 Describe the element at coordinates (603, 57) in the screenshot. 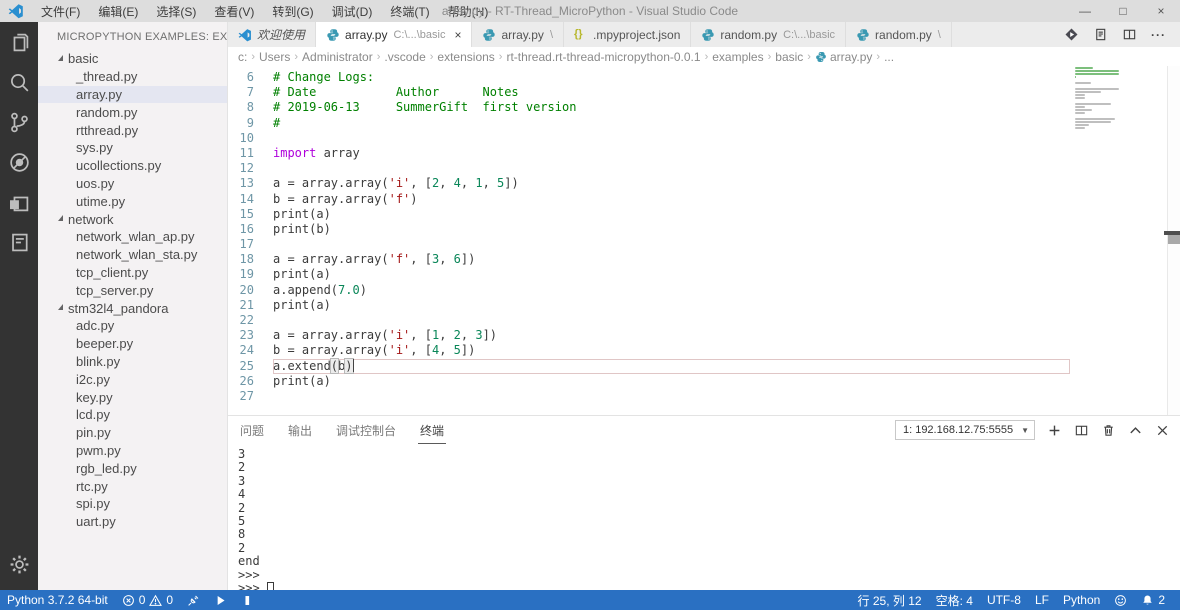

I see `breadcrumb-item-rt-thread.rt-thread-micropython-0.0.1: rt-thread.rt-thread-micropython-0.0.1` at that location.